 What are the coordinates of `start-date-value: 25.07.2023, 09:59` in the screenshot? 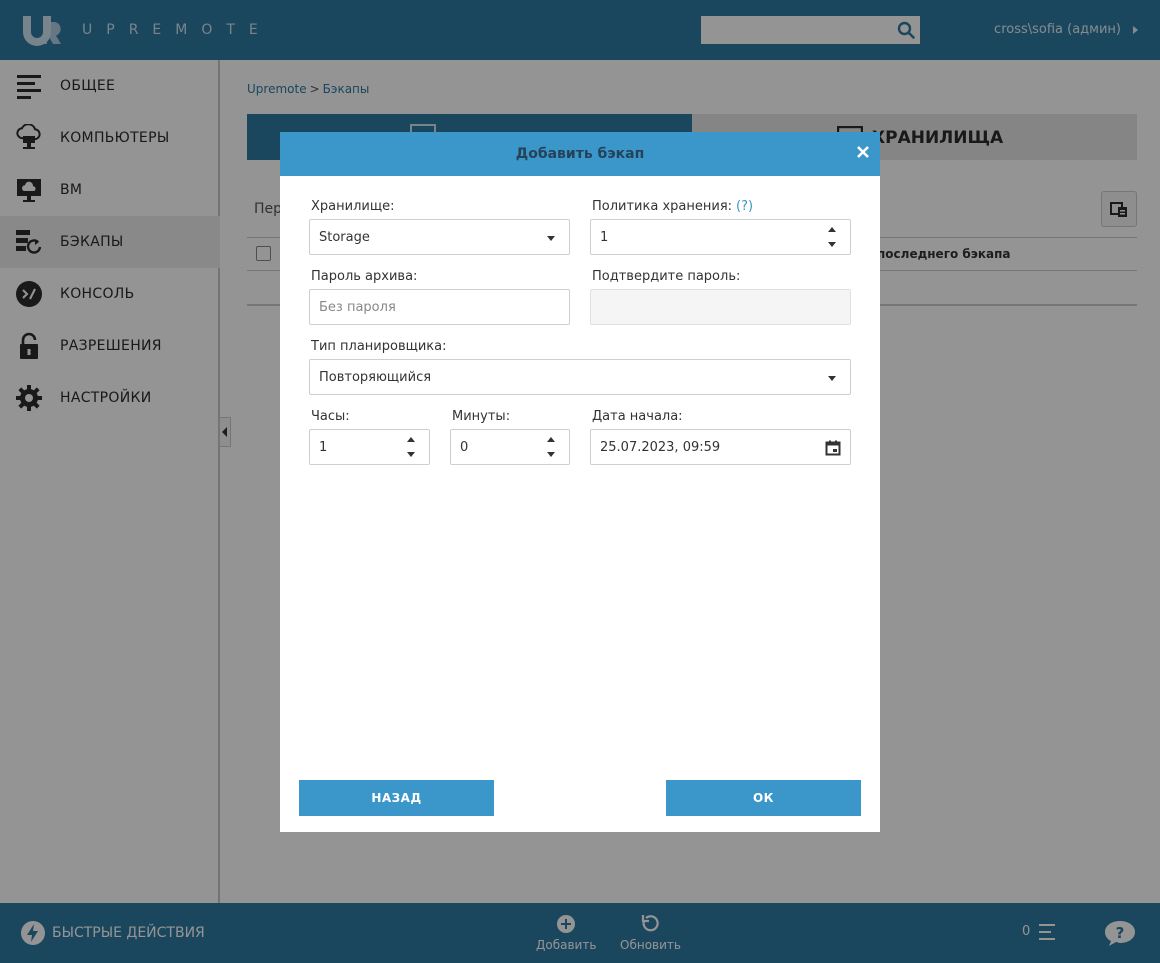 It's located at (660, 447).